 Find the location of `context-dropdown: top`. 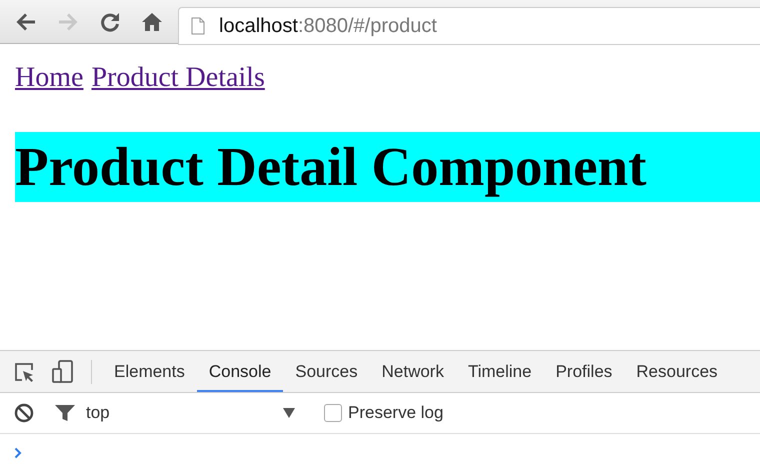

context-dropdown: top is located at coordinates (191, 413).